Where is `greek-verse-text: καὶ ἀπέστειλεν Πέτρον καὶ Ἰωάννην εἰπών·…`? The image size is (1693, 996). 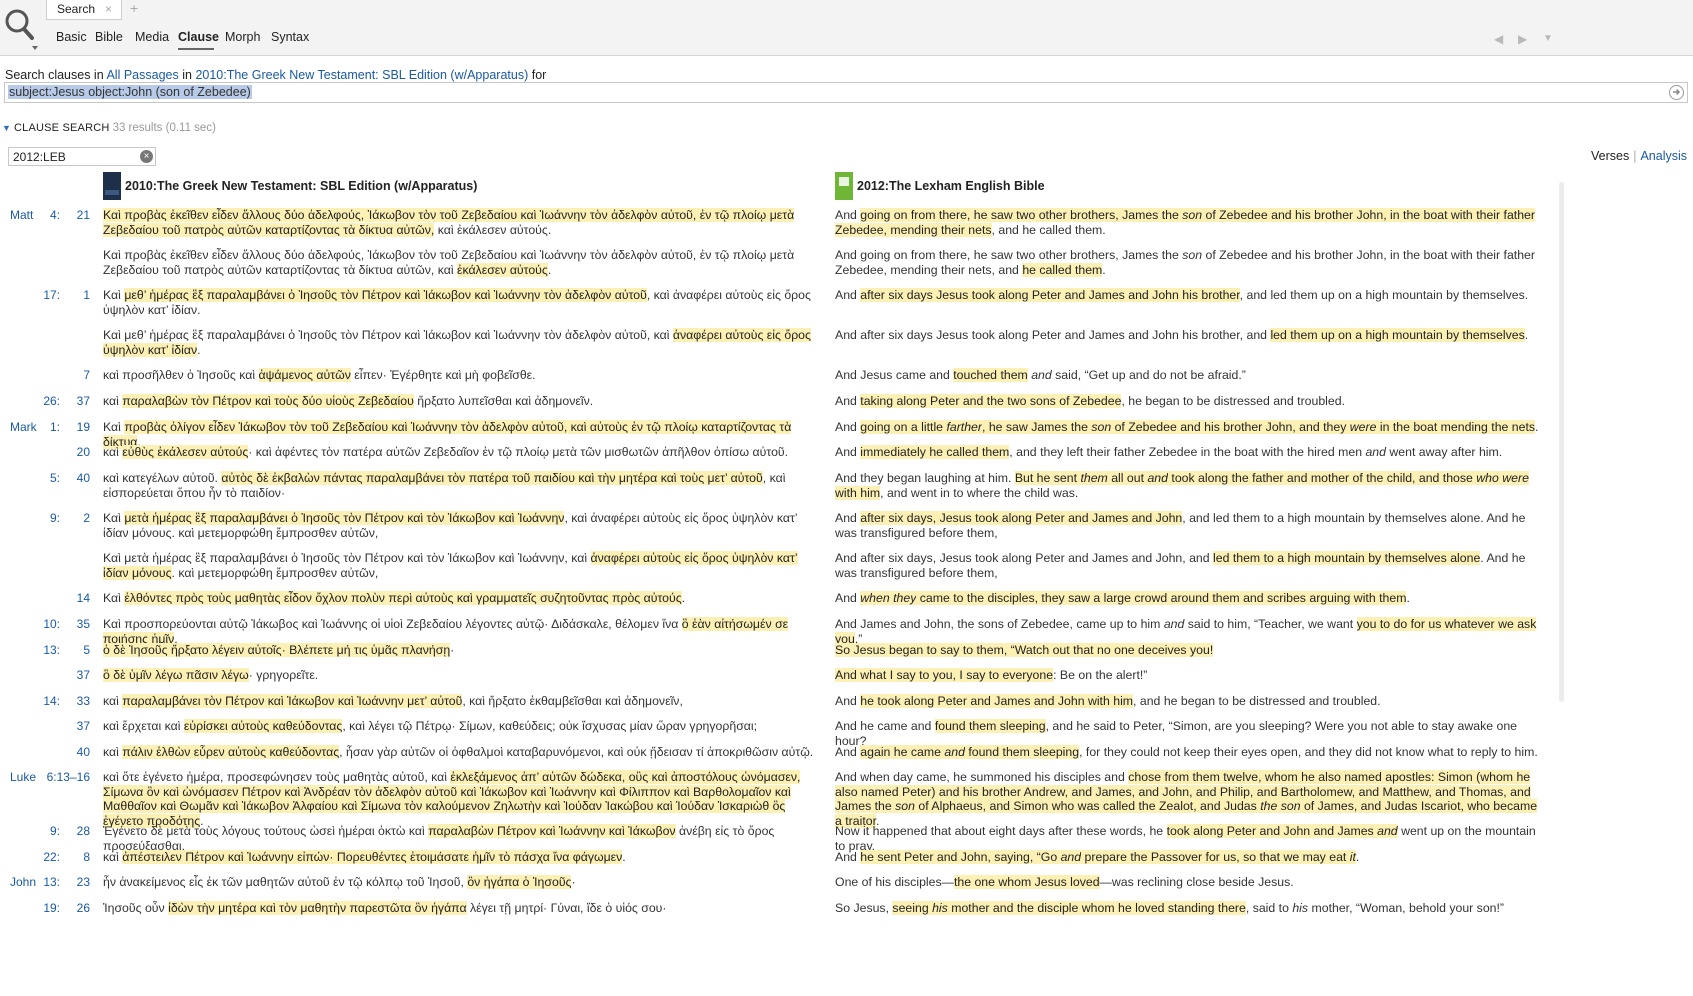
greek-verse-text: καὶ ἀπέστειλεν Πέτρον καὶ Ἰωάννην εἰπών·… is located at coordinates (462, 857).